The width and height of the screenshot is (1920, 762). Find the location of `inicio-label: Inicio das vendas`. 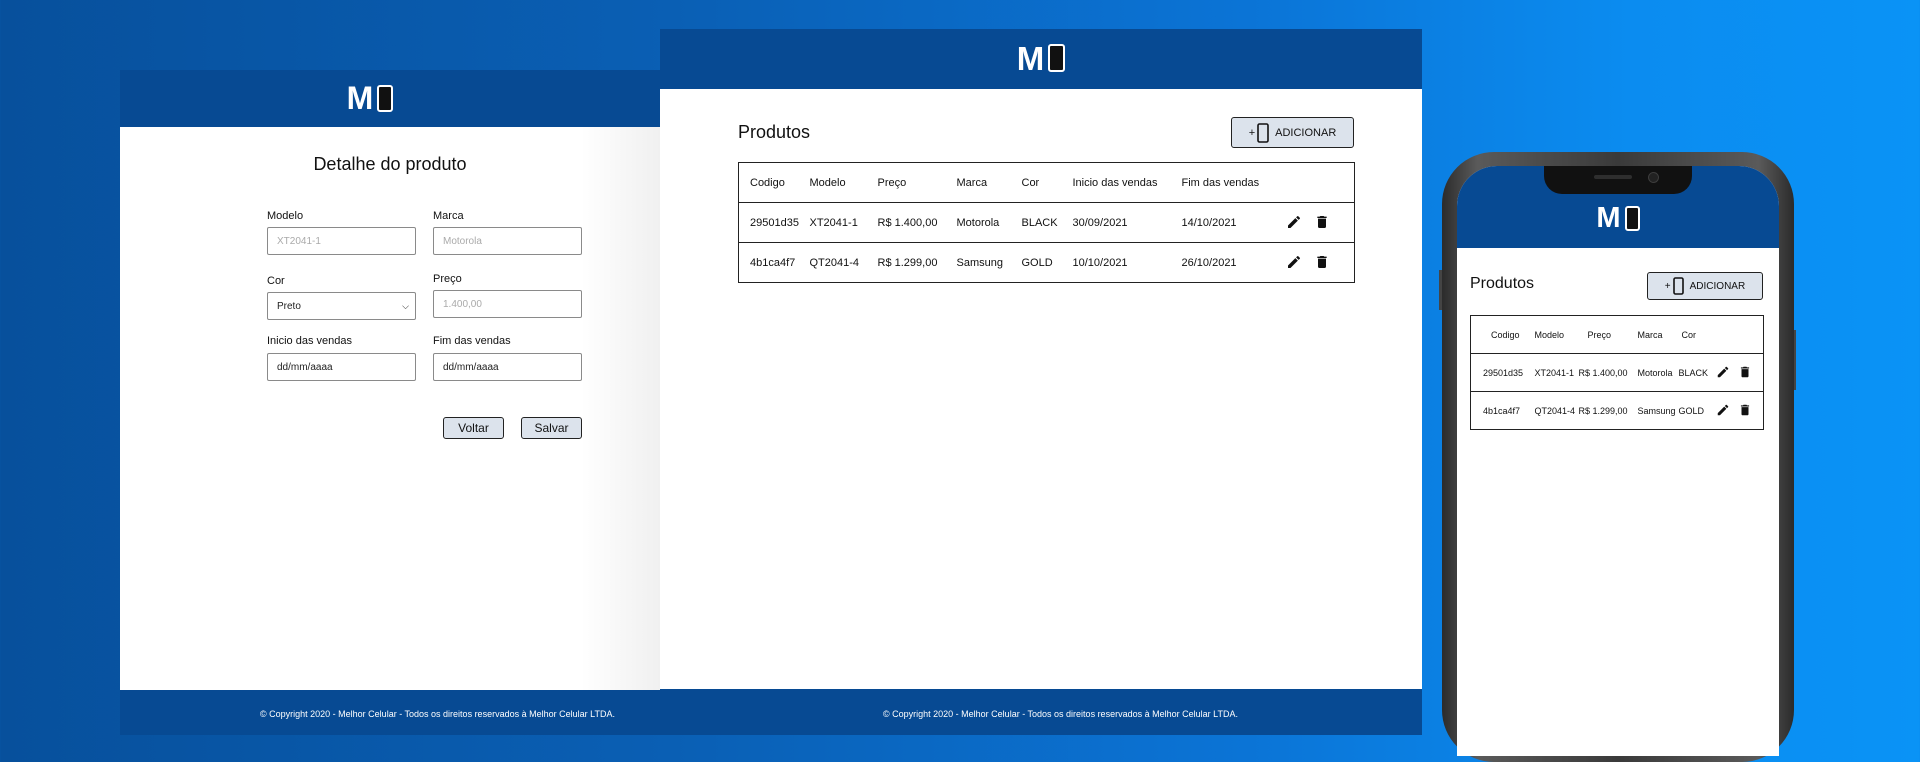

inicio-label: Inicio das vendas is located at coordinates (309, 341).